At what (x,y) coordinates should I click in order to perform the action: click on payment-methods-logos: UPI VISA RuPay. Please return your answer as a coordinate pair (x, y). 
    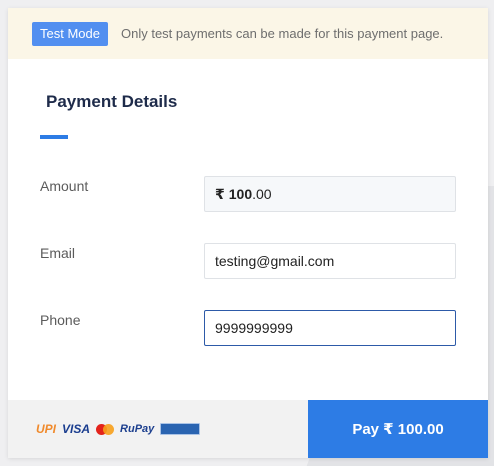
    Looking at the image, I should click on (158, 429).